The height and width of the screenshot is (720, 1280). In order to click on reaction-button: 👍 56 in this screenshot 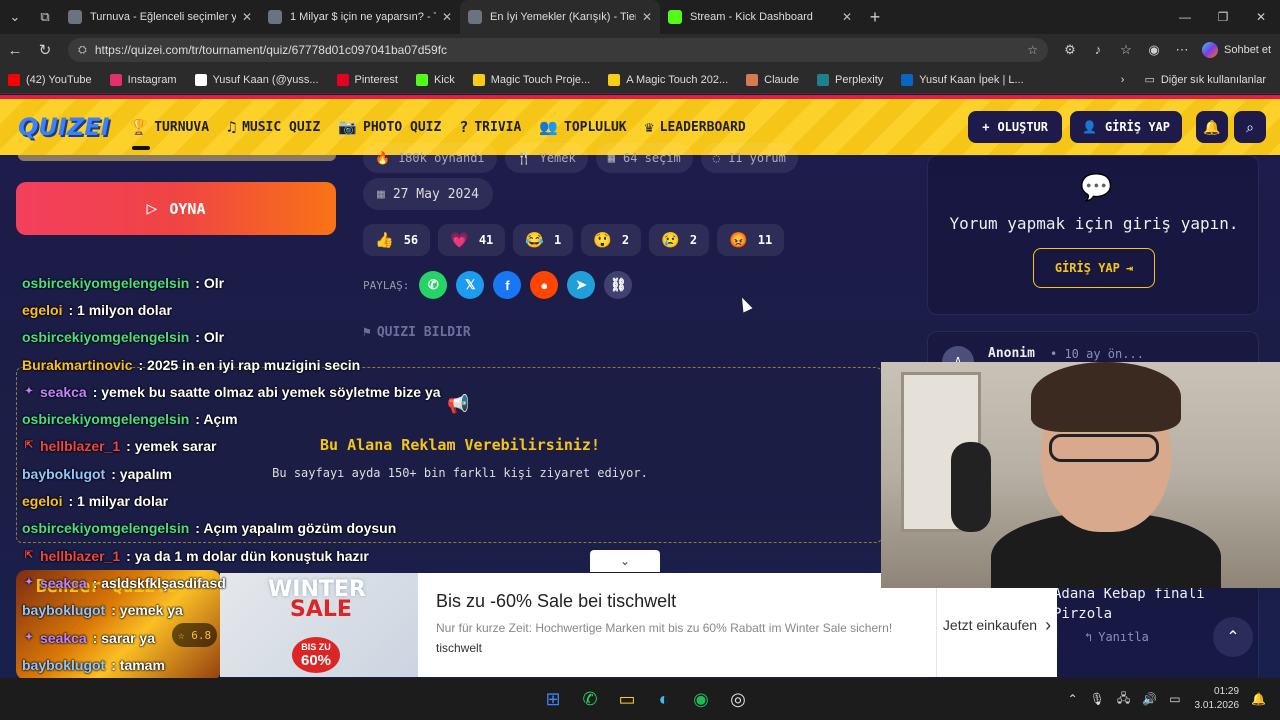, I will do `click(397, 240)`.